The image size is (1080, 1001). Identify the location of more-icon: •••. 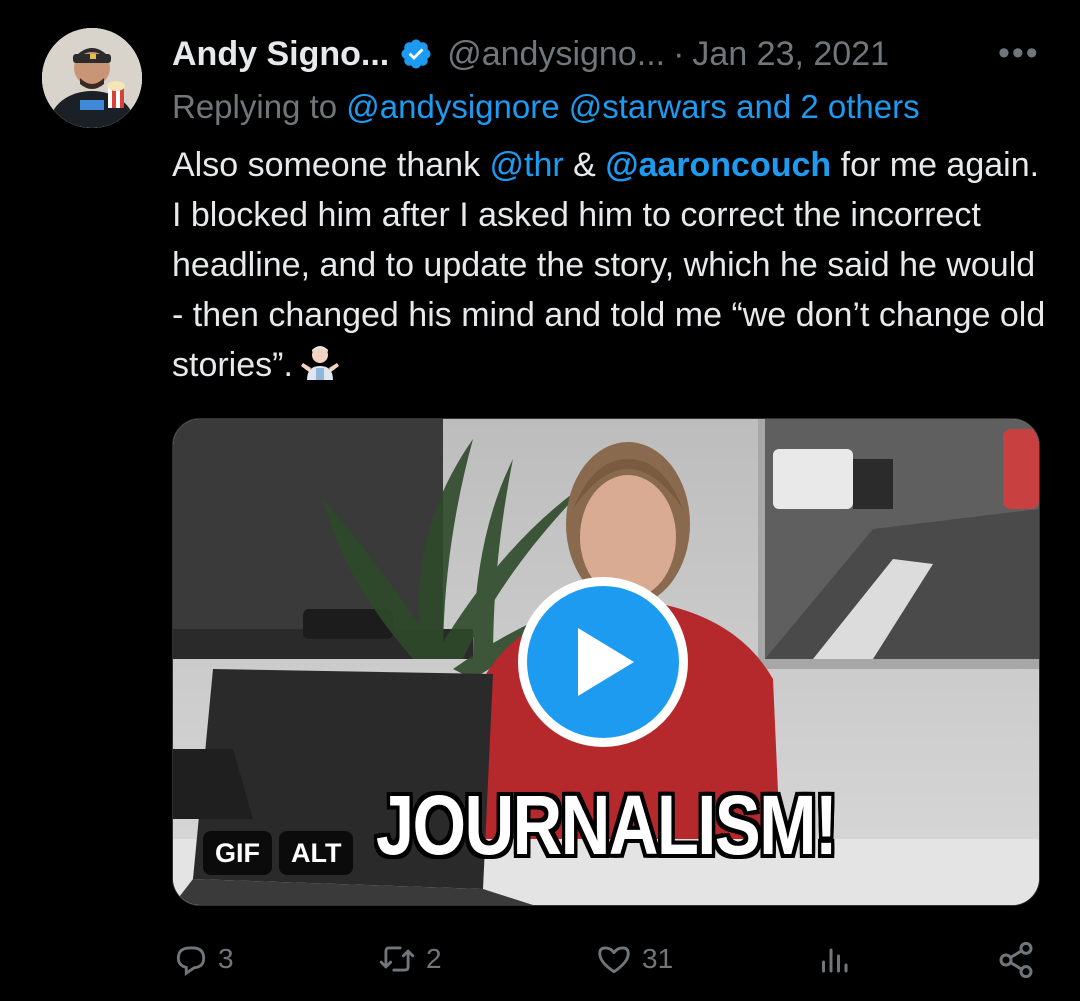
(1019, 53).